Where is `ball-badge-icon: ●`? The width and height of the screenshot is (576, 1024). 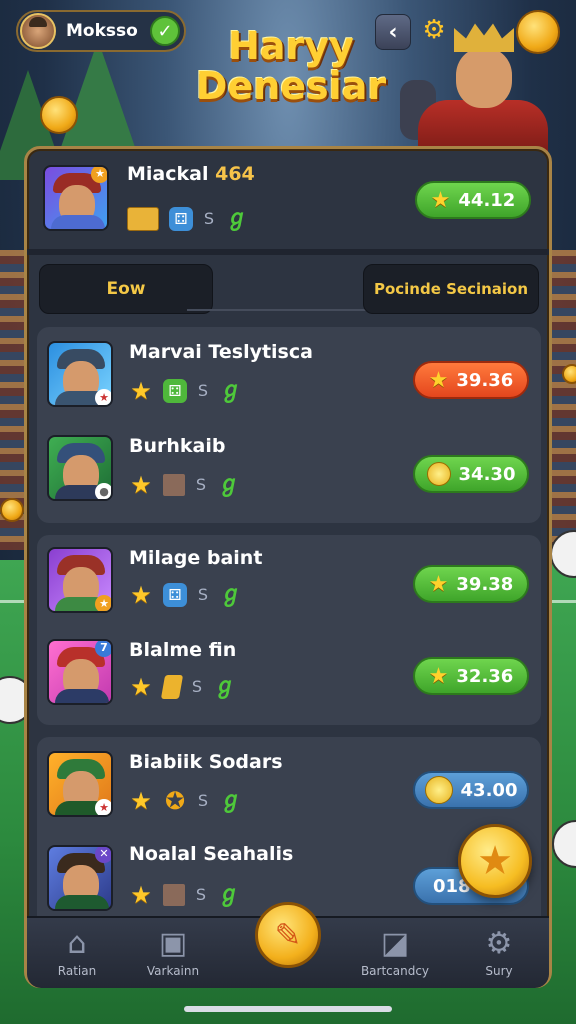
ball-badge-icon: ● is located at coordinates (103, 491).